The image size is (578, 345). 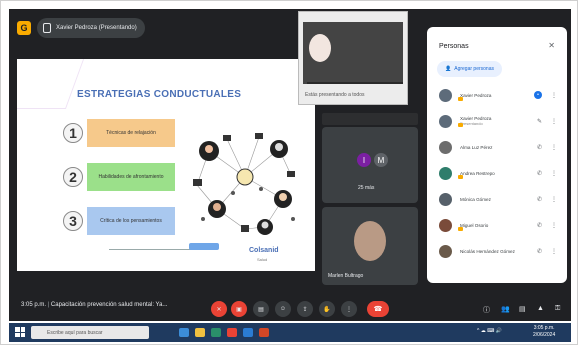 I want to click on step-number: 3, so click(x=73, y=221).